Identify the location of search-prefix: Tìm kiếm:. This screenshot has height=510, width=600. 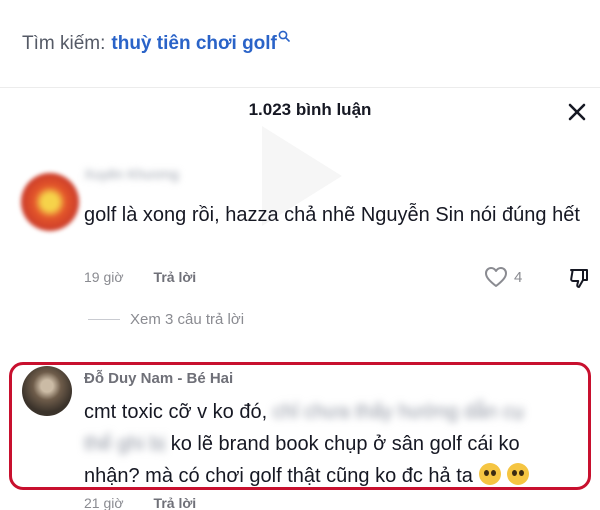
(64, 43).